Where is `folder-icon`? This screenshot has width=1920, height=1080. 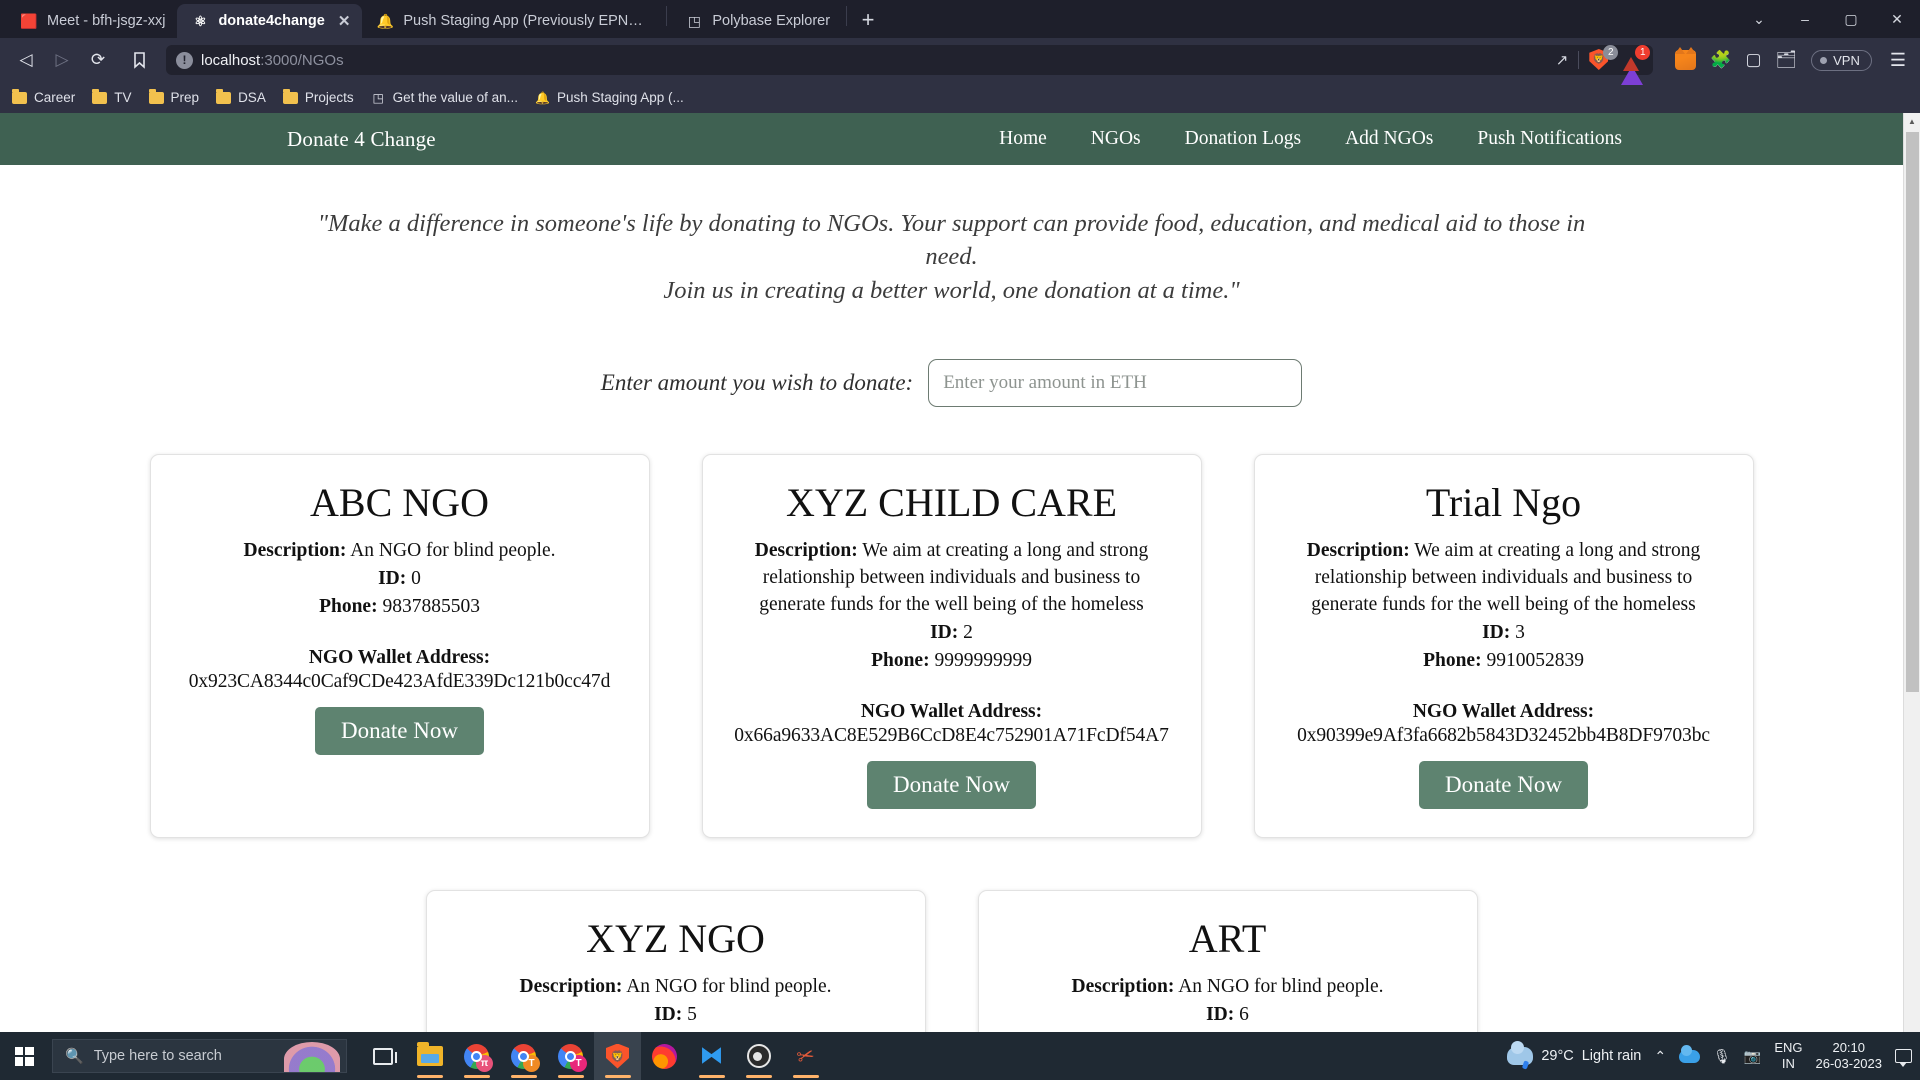
folder-icon is located at coordinates (224, 96).